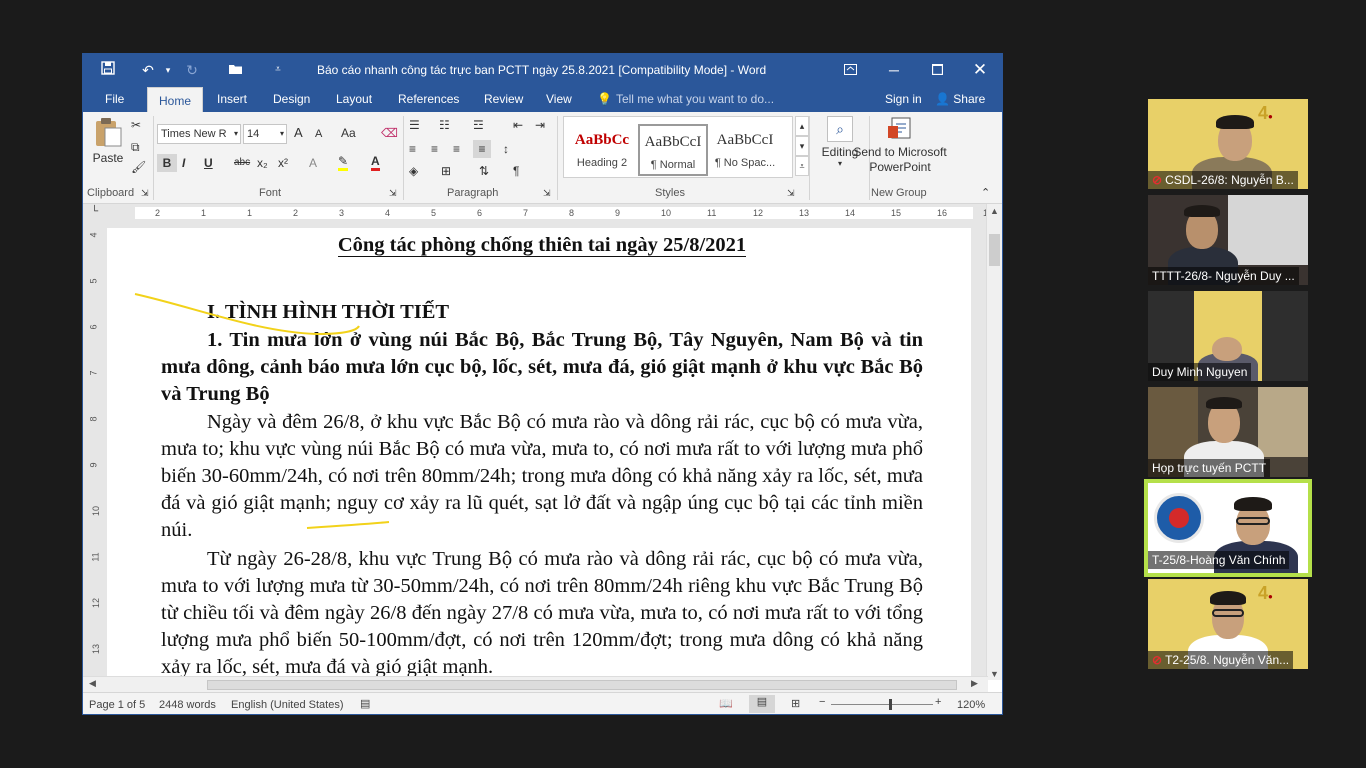 This screenshot has height=768, width=1366. Describe the element at coordinates (1202, 211) in the screenshot. I see `participant-hair` at that location.